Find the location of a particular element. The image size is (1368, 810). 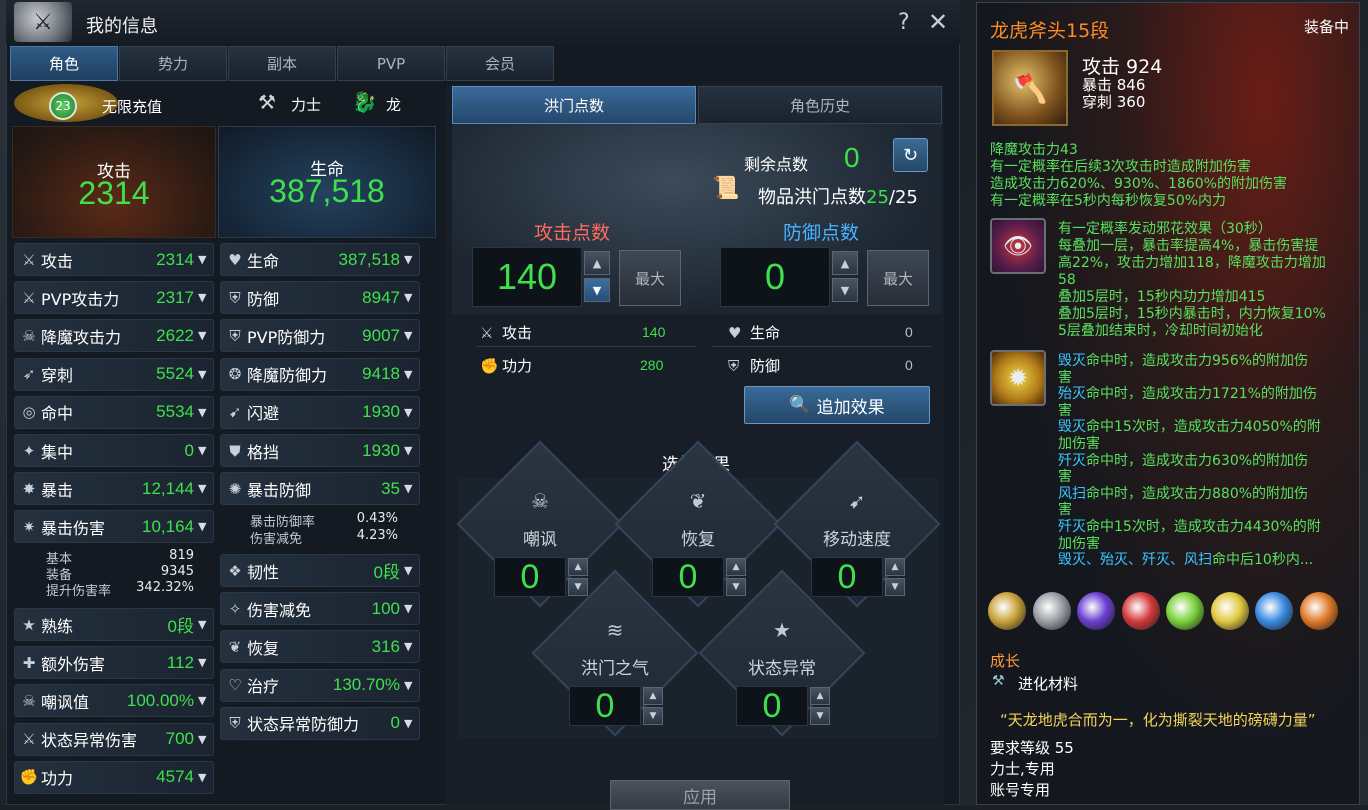

tab-character: 角色 is located at coordinates (64, 63).